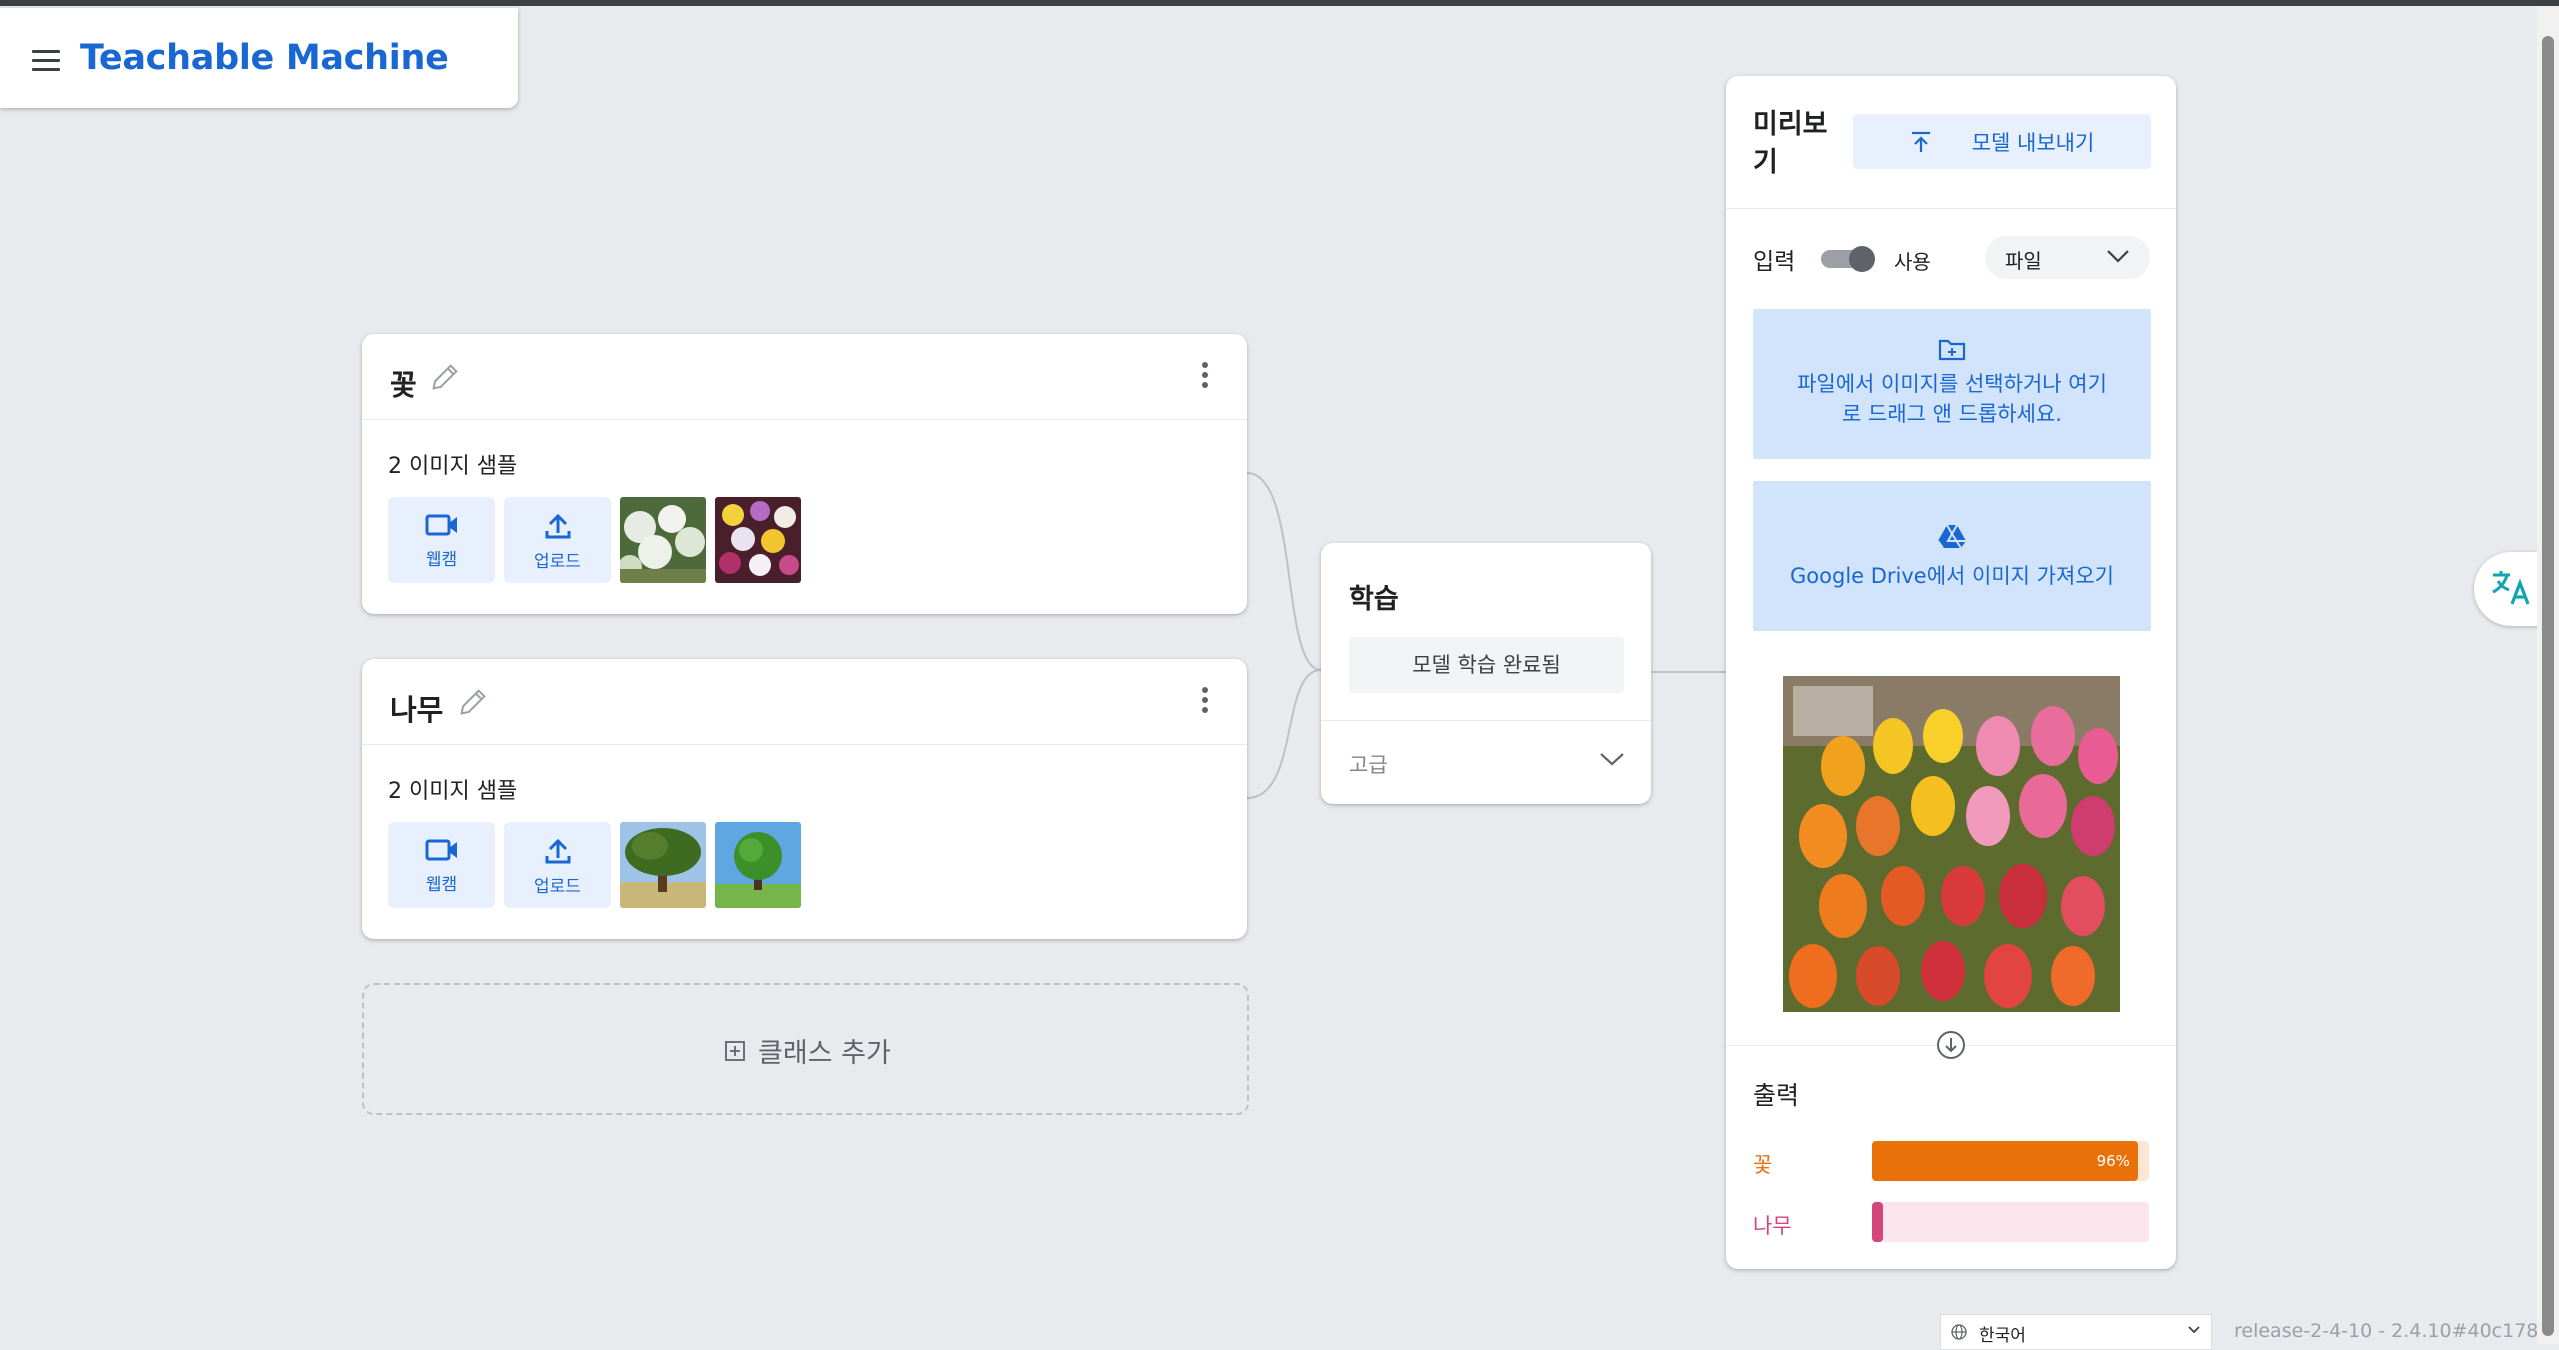 Image resolution: width=2559 pixels, height=1350 pixels. What do you see at coordinates (1951, 844) in the screenshot?
I see `preview-image` at bounding box center [1951, 844].